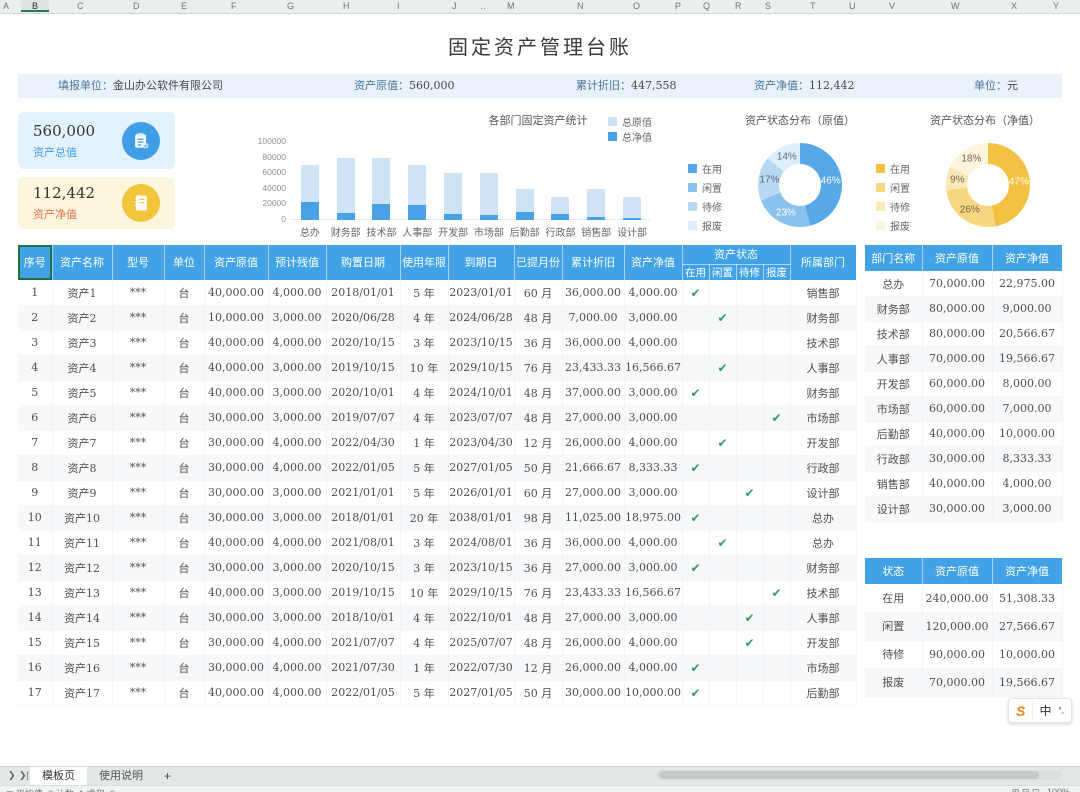 This screenshot has width=1080, height=792. I want to click on cell: 2020/06/28, so click(363, 318).